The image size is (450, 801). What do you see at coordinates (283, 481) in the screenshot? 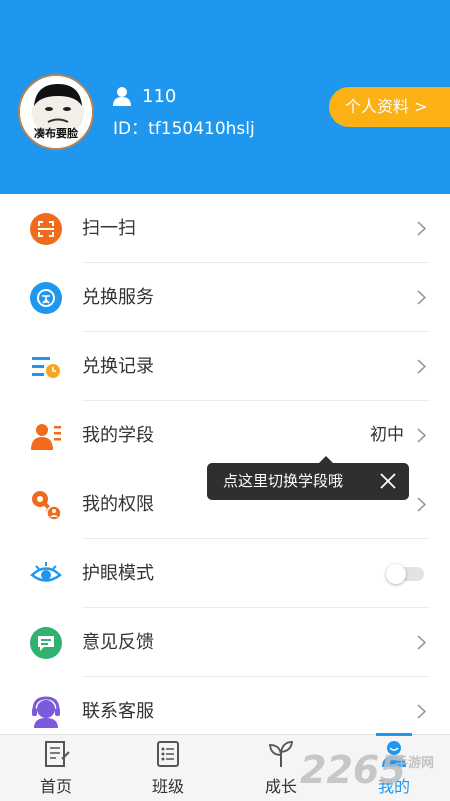
I see `tooltip-text: 点这里切换学段哦` at bounding box center [283, 481].